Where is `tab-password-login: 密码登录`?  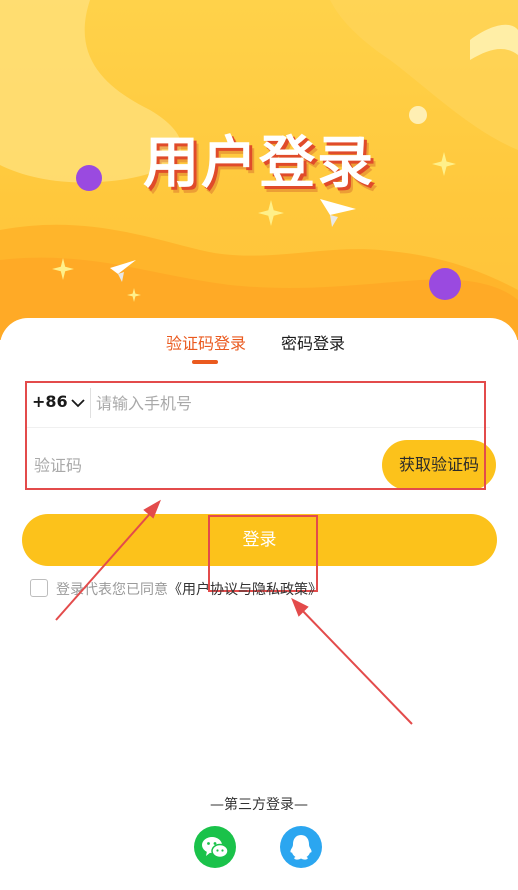 tab-password-login: 密码登录 is located at coordinates (313, 344).